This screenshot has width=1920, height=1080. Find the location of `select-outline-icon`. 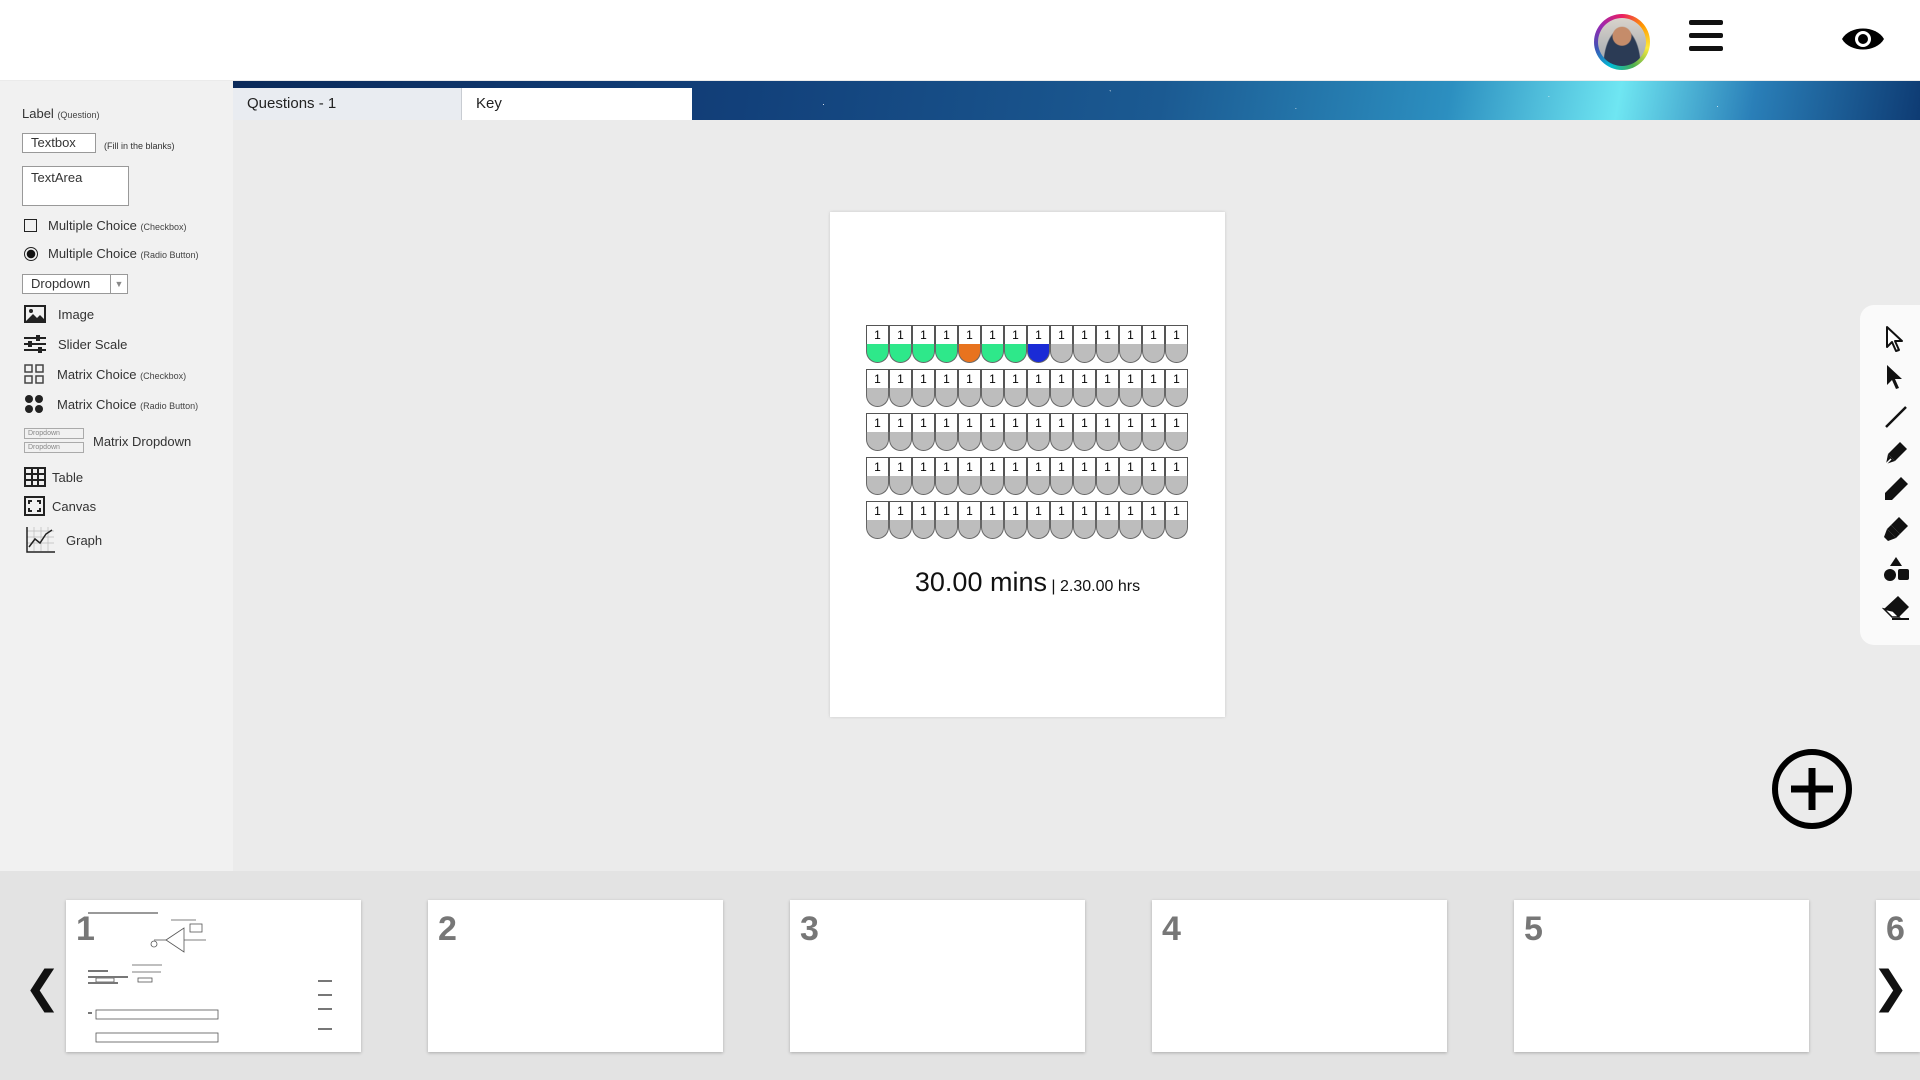

select-outline-icon is located at coordinates (1896, 339).